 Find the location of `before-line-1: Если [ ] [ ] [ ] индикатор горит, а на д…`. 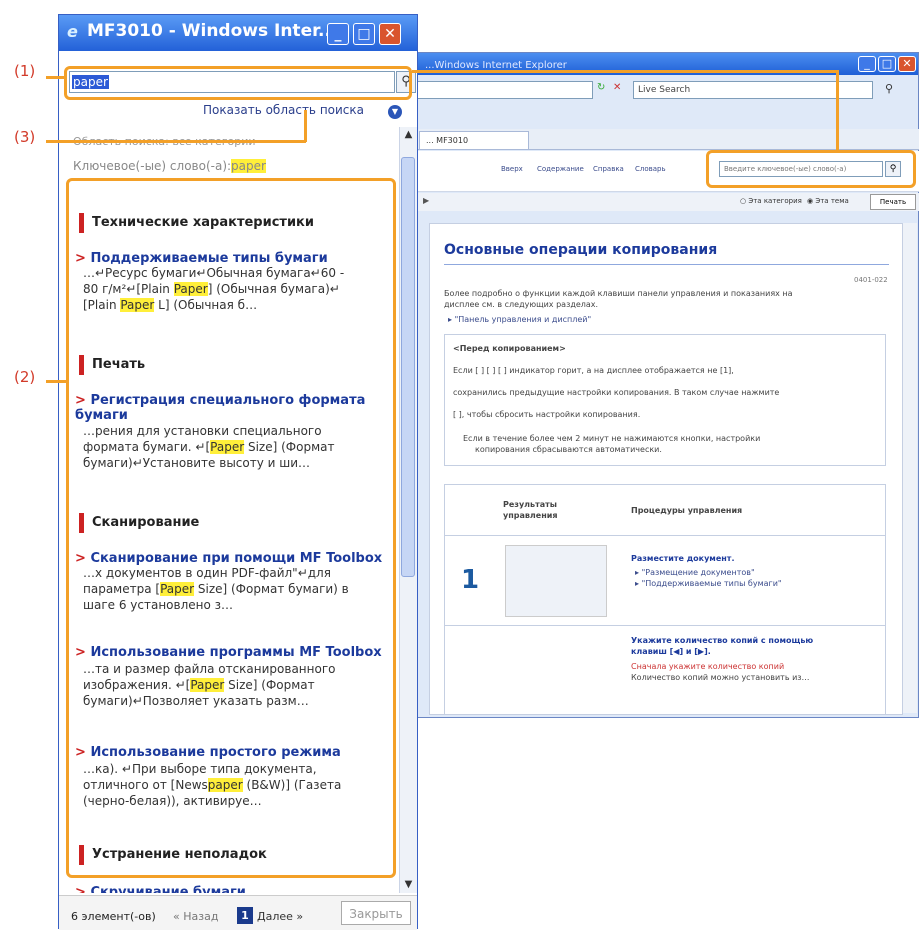

before-line-1: Если [ ] [ ] [ ] индикатор горит, а на д… is located at coordinates (593, 370).